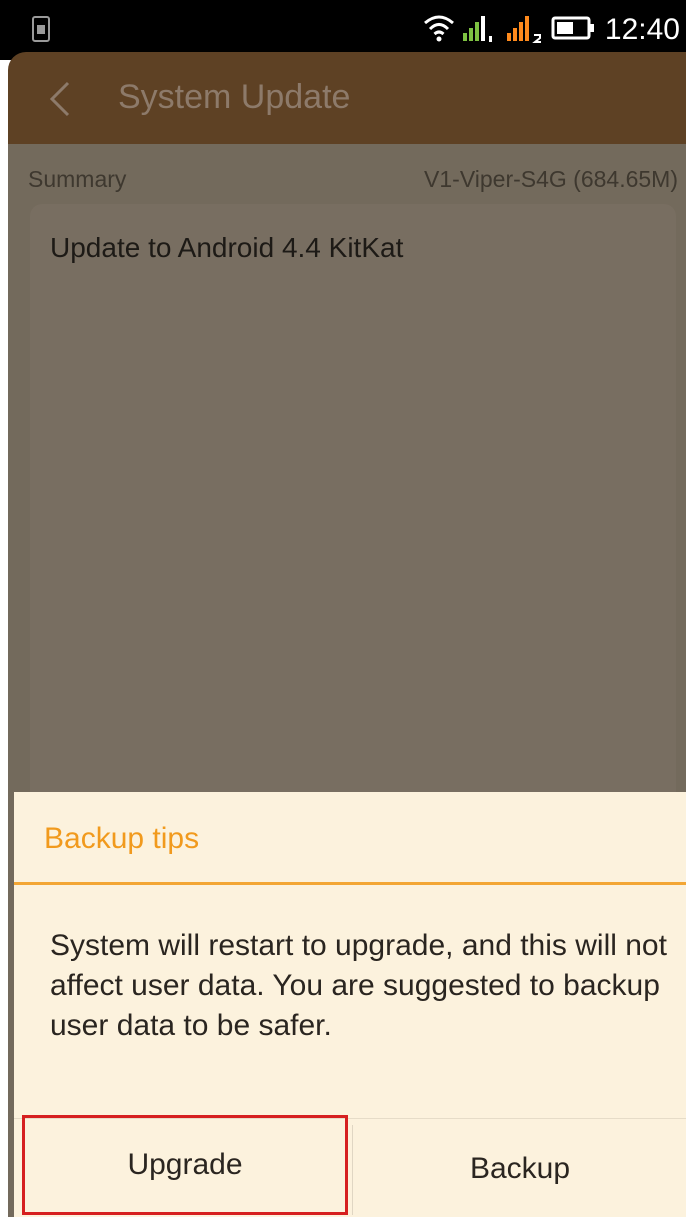  Describe the element at coordinates (551, 179) in the screenshot. I see `version-info: V1-Viper-S4G (684.65M)` at that location.